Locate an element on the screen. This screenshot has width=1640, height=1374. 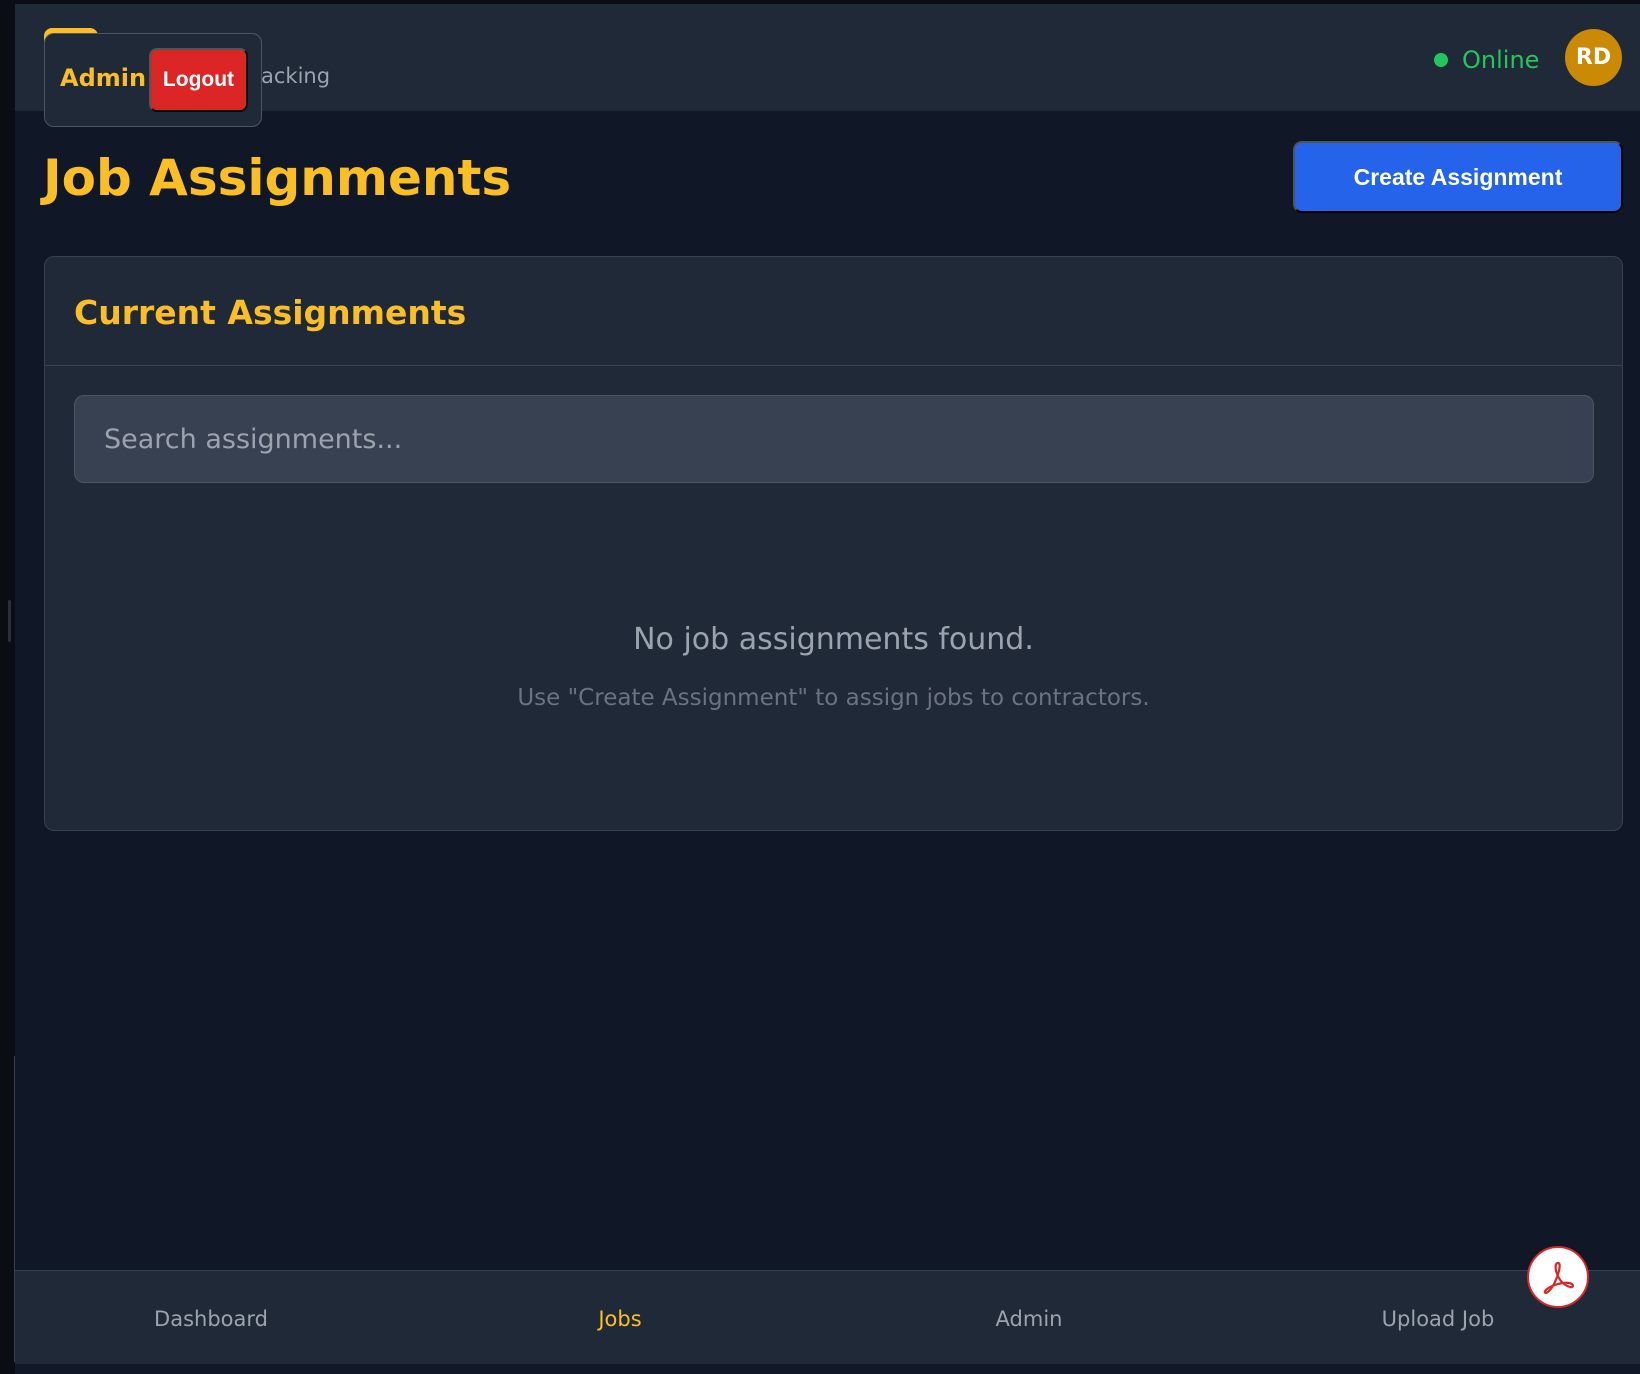
nav-item-admin: Admin is located at coordinates (1029, 1319).